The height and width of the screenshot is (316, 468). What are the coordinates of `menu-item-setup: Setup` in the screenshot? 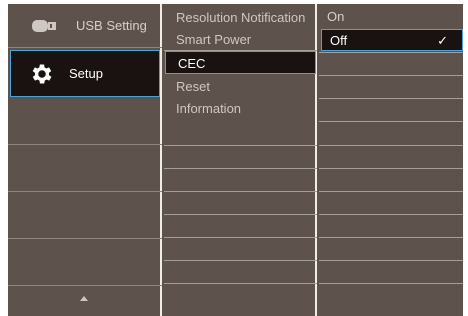 It's located at (85, 73).